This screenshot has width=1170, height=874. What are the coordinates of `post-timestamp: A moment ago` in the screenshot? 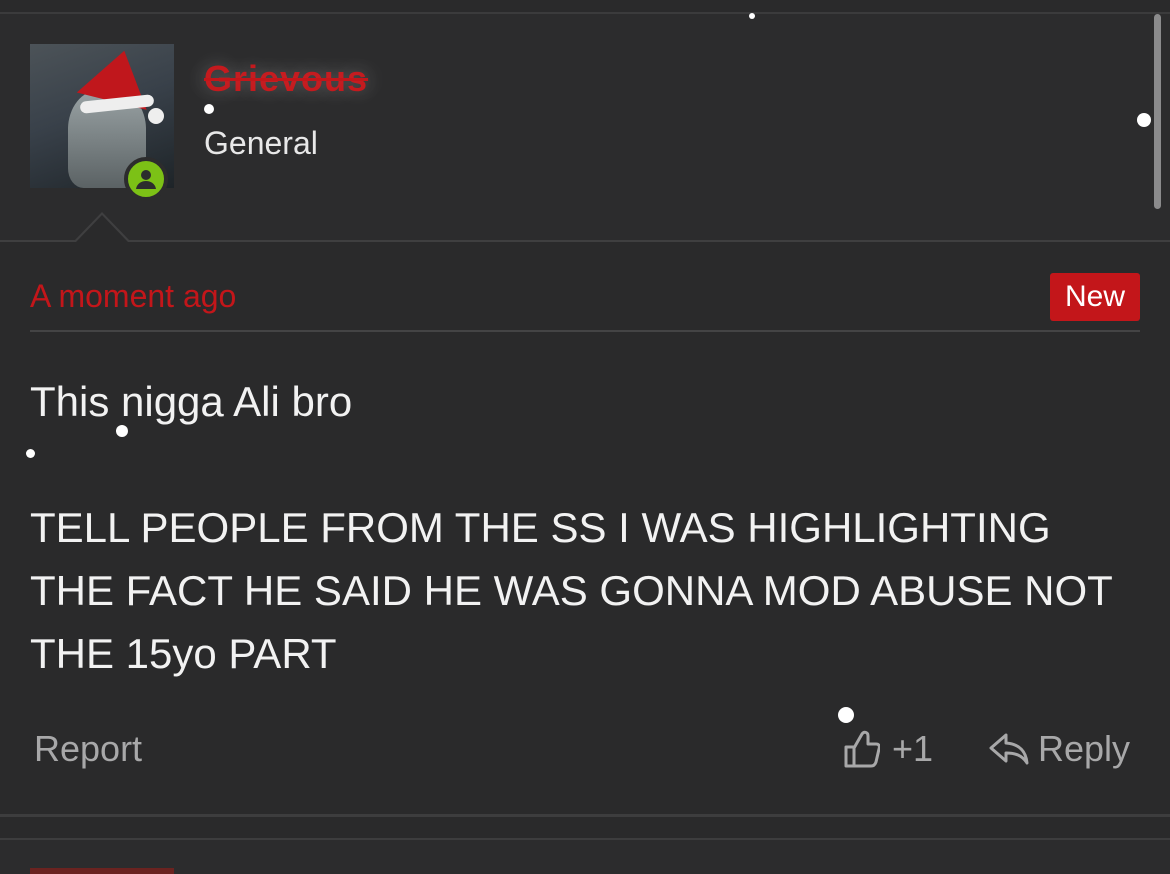 It's located at (133, 296).